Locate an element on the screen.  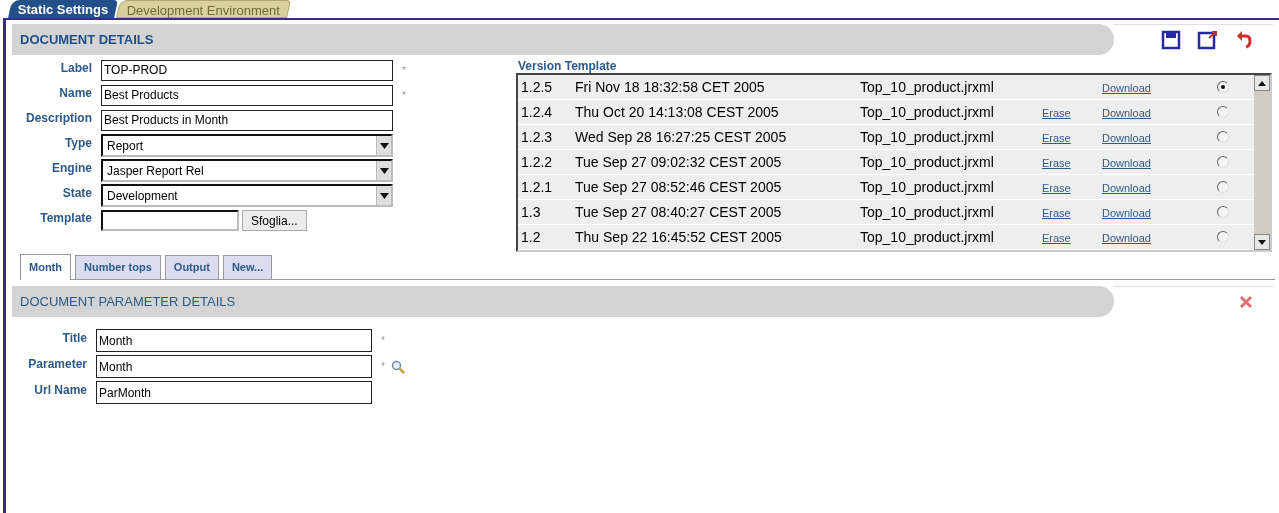
version-cell-text: 1.2.5 is located at coordinates (537, 87).